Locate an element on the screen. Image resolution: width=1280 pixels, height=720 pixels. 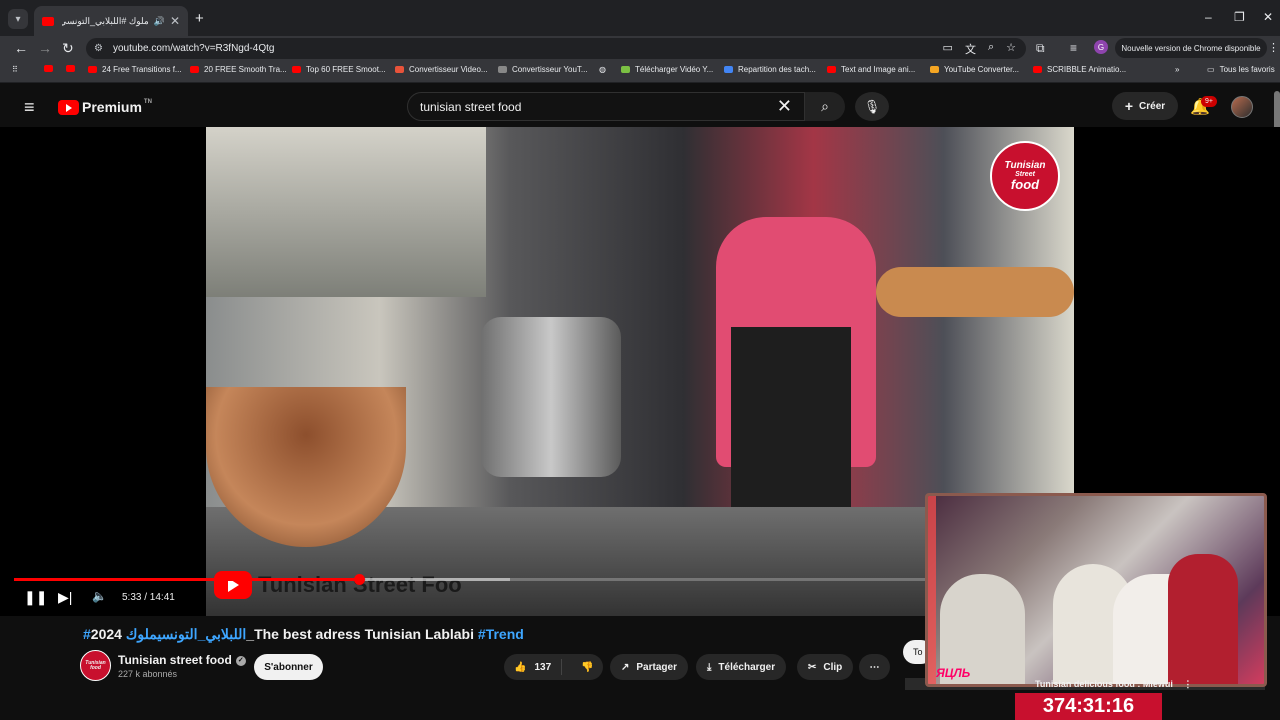
search-input: tunisian street food ✕ is located at coordinates (606, 106).